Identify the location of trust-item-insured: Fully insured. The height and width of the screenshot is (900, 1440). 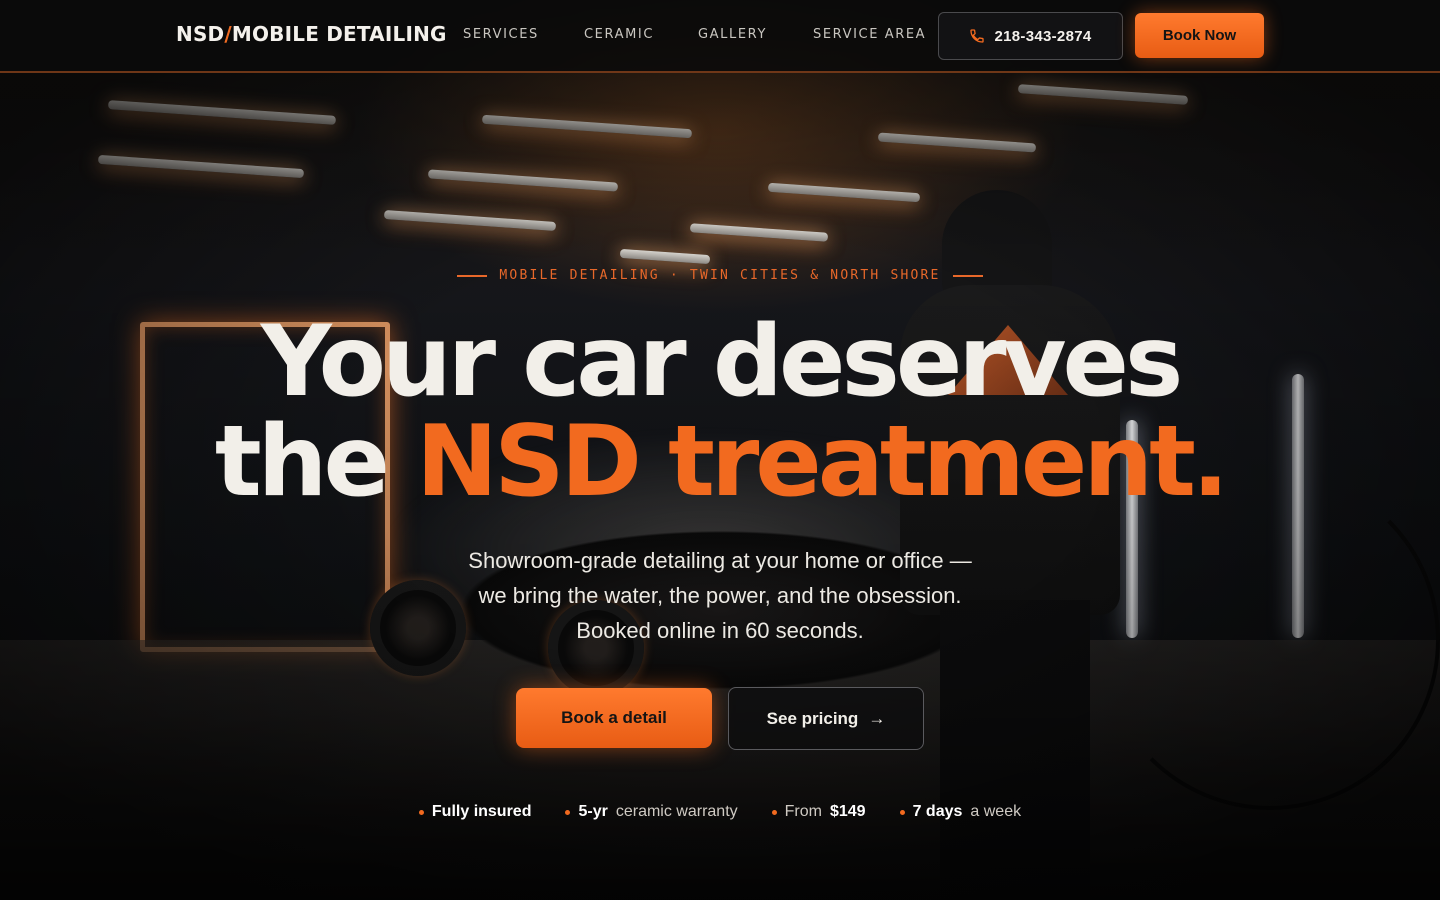
(474, 812).